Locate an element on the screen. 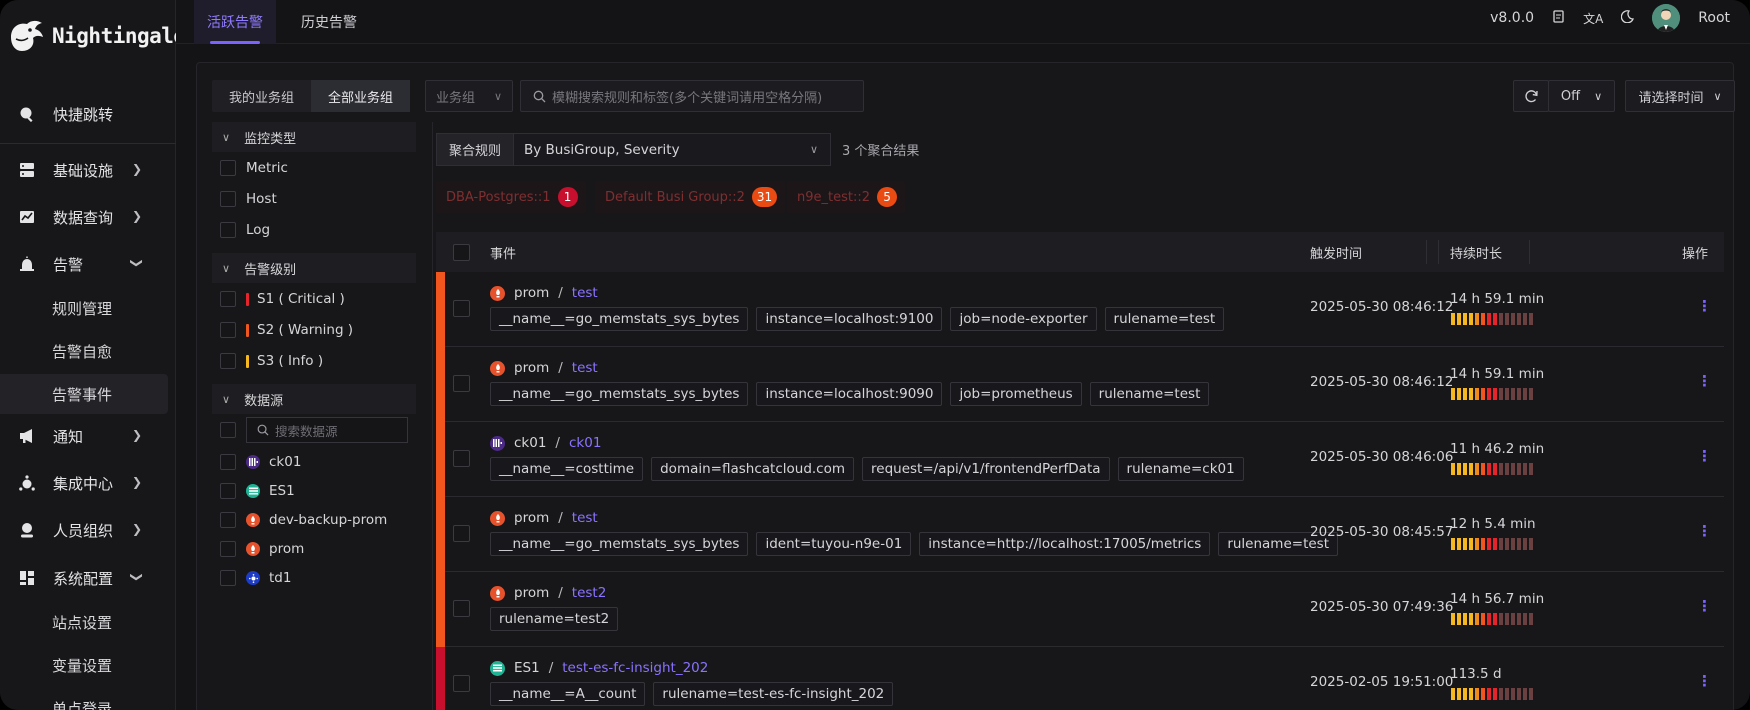 This screenshot has width=1750, height=710. label-tag: instance=localhost:9100 is located at coordinates (849, 319).